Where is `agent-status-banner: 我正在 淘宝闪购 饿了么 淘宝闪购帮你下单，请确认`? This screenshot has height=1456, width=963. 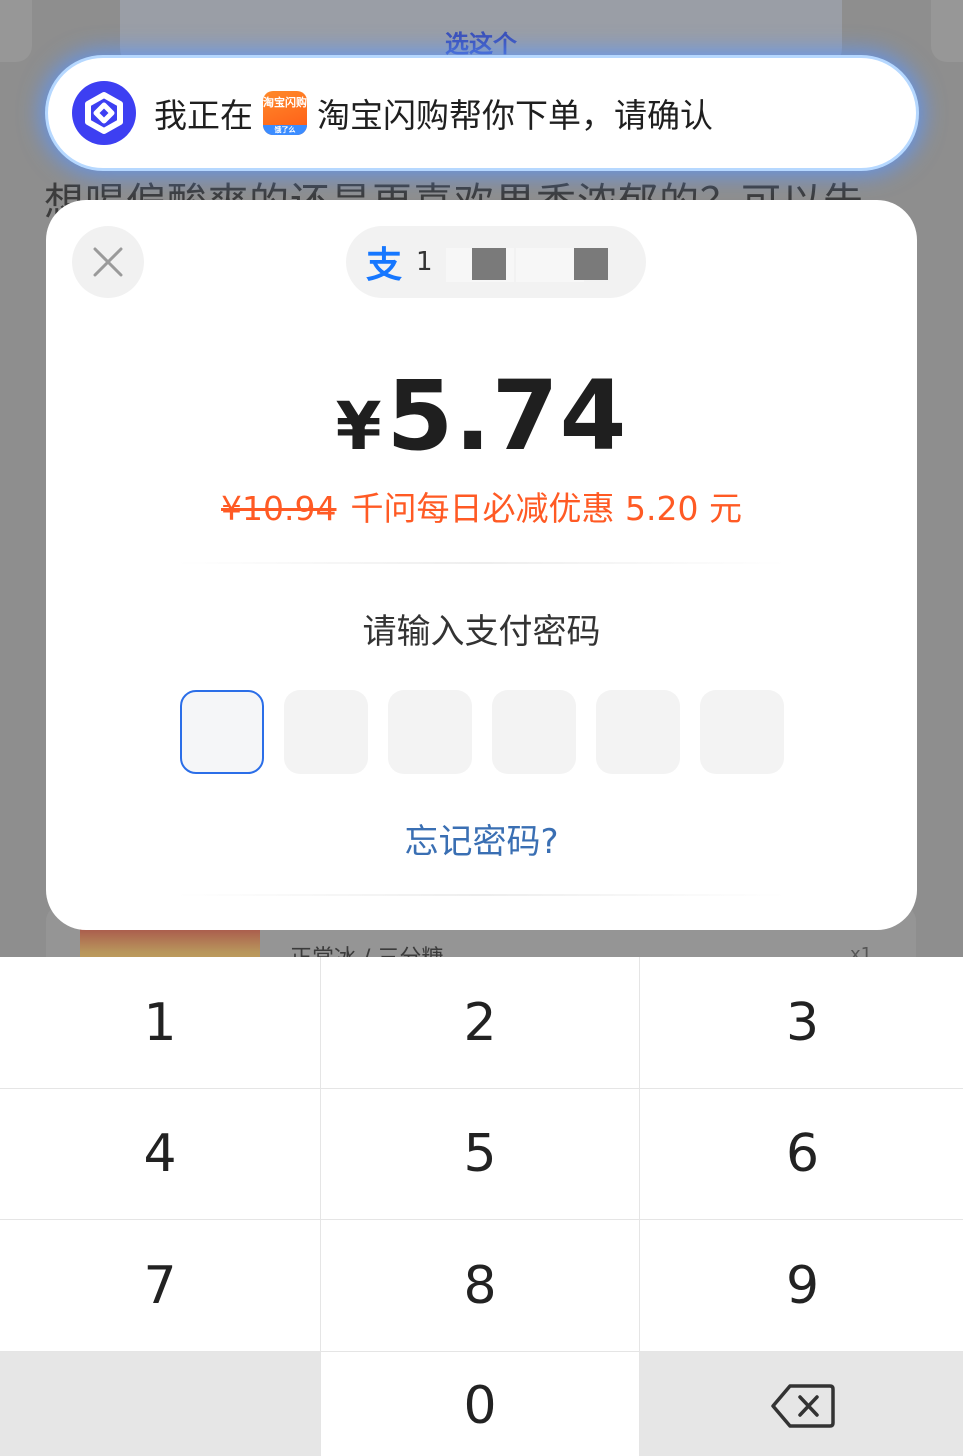 agent-status-banner: 我正在 淘宝闪购 饿了么 淘宝闪购帮你下单，请确认 is located at coordinates (482, 113).